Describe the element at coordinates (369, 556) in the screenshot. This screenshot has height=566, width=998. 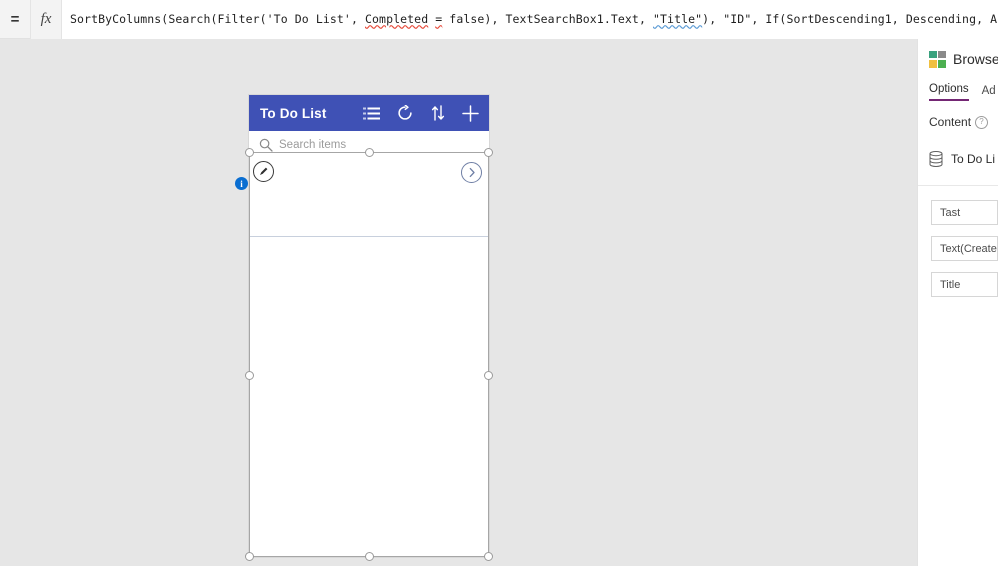
I see `resize-handle-bottom-center` at that location.